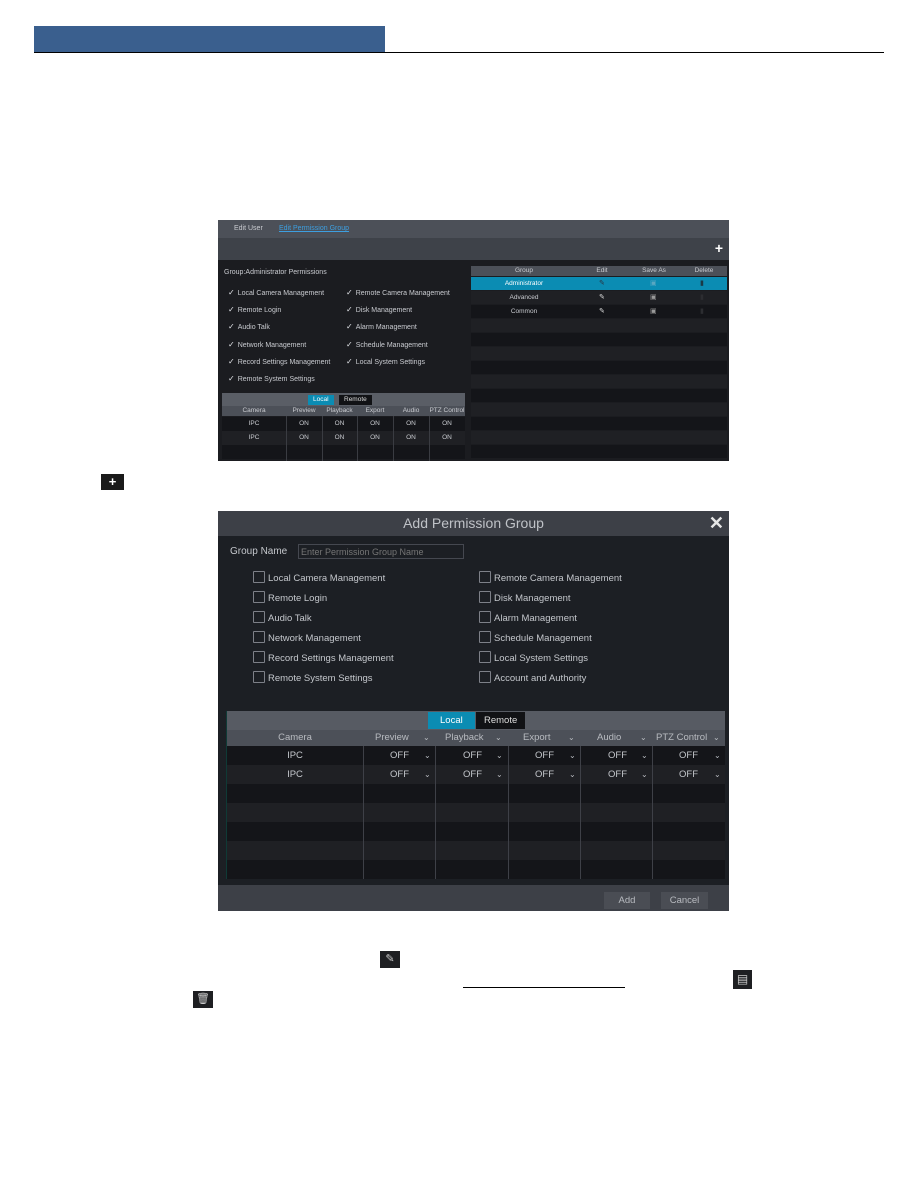 The image size is (918, 1188). I want to click on group-name-input, so click(381, 551).